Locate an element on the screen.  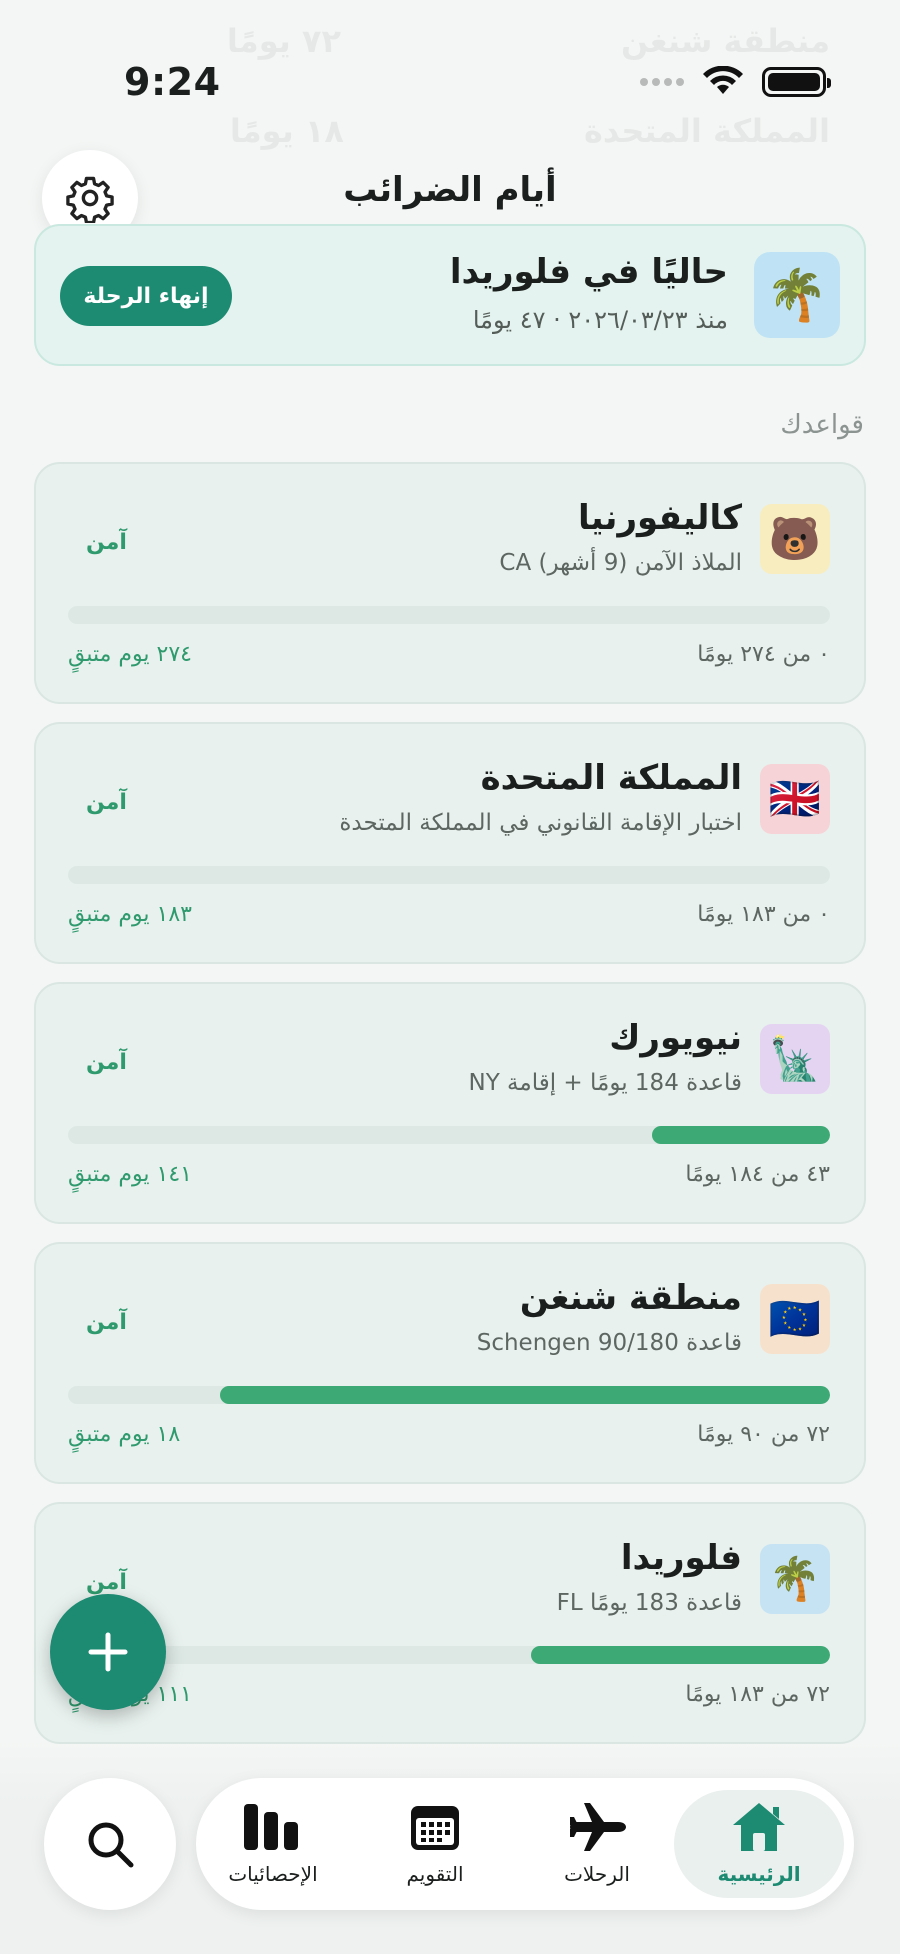
header: أيام الضرائب is located at coordinates (450, 198).